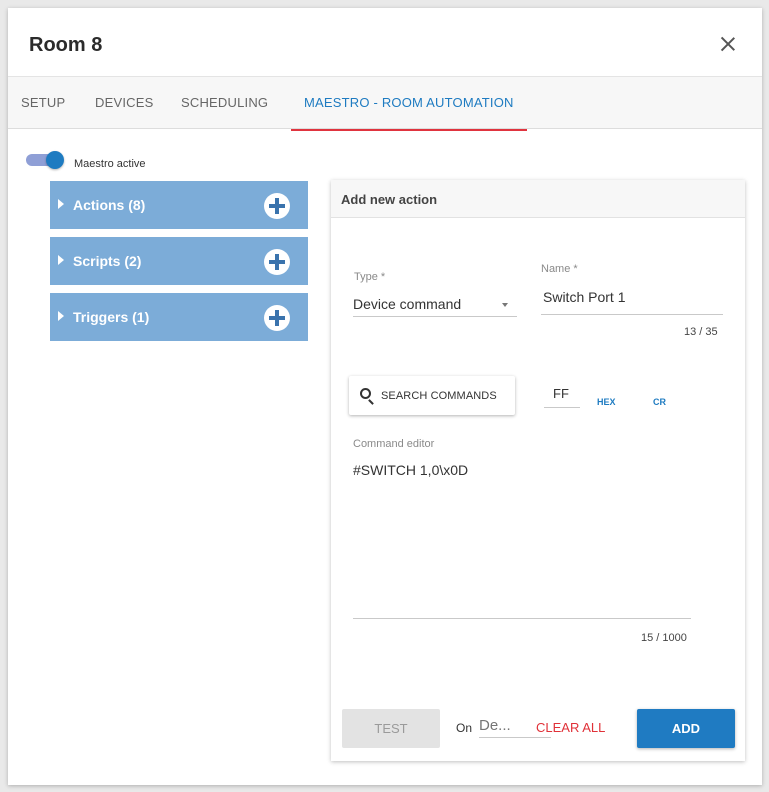 This screenshot has height=792, width=769. I want to click on type-select: Device command, so click(407, 304).